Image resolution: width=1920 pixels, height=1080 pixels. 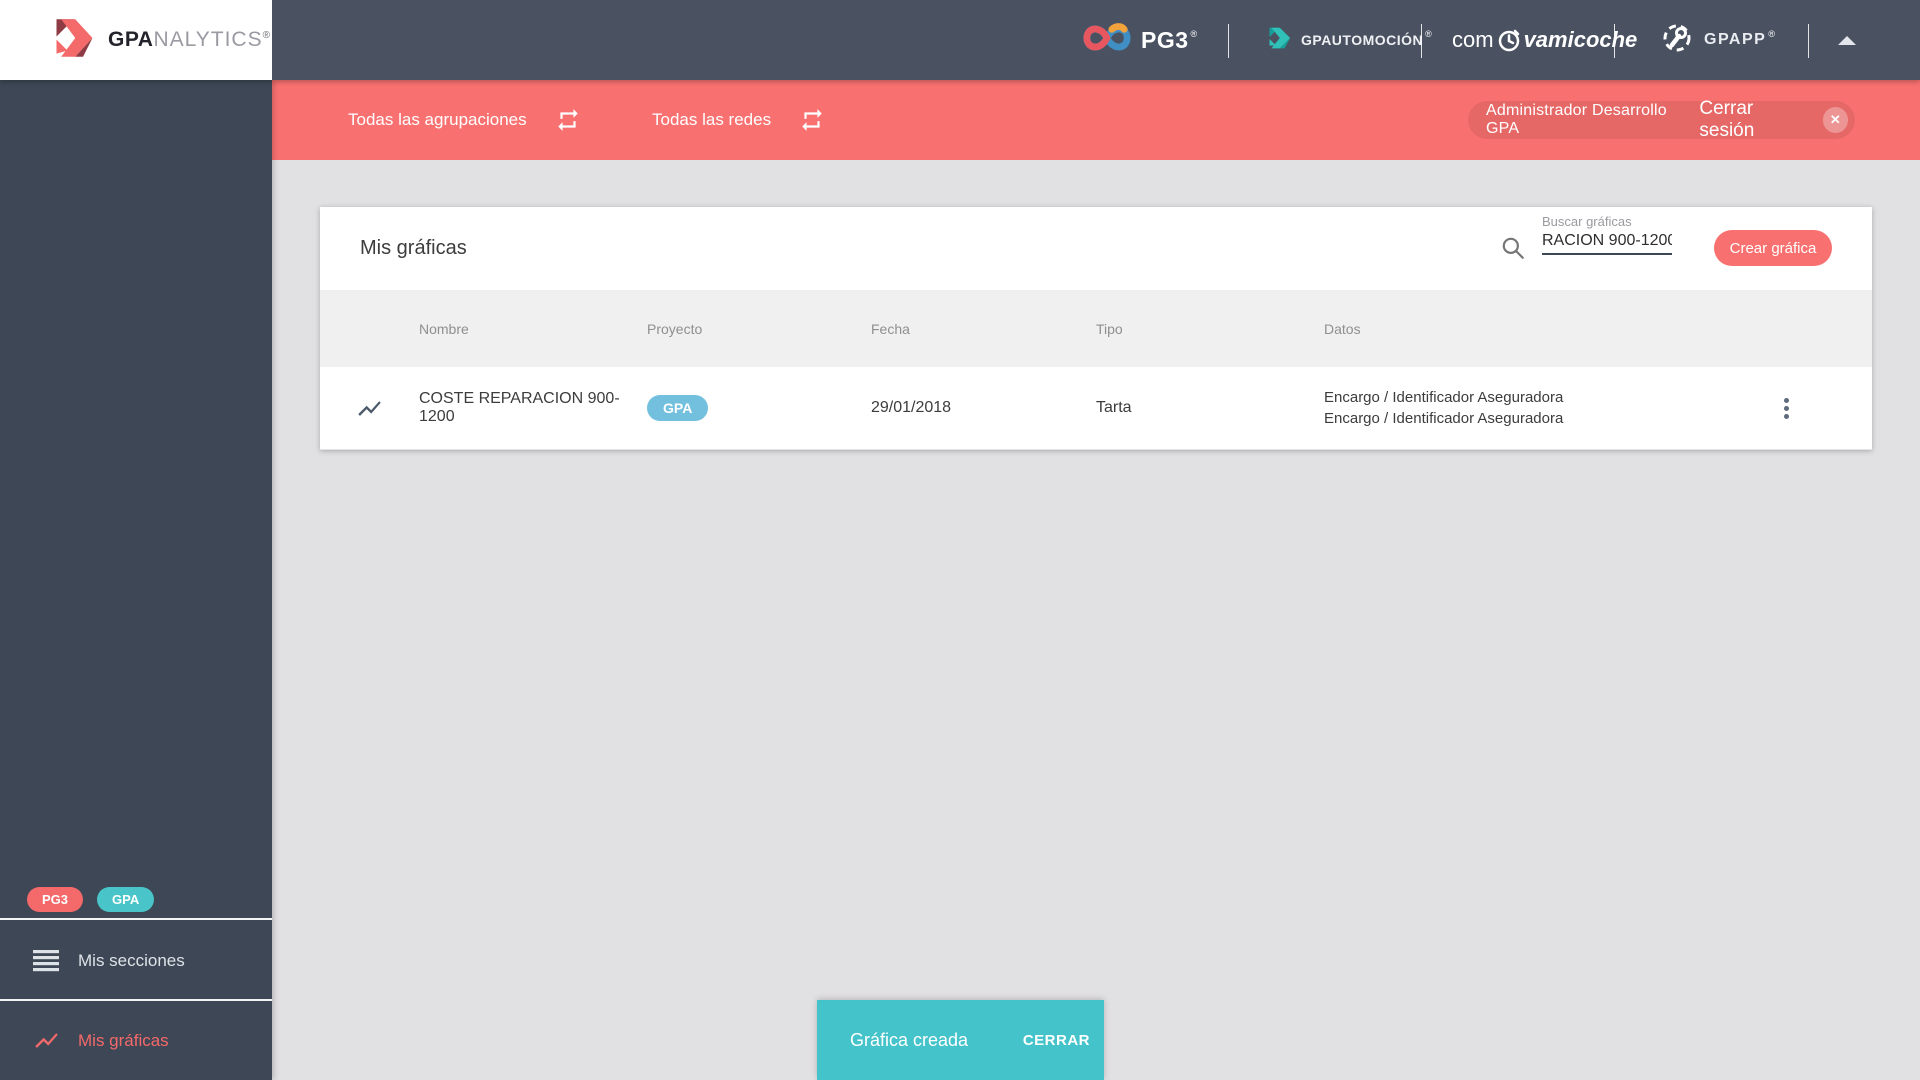 What do you see at coordinates (1847, 40) in the screenshot?
I see `collapse-header-caret-up-icon` at bounding box center [1847, 40].